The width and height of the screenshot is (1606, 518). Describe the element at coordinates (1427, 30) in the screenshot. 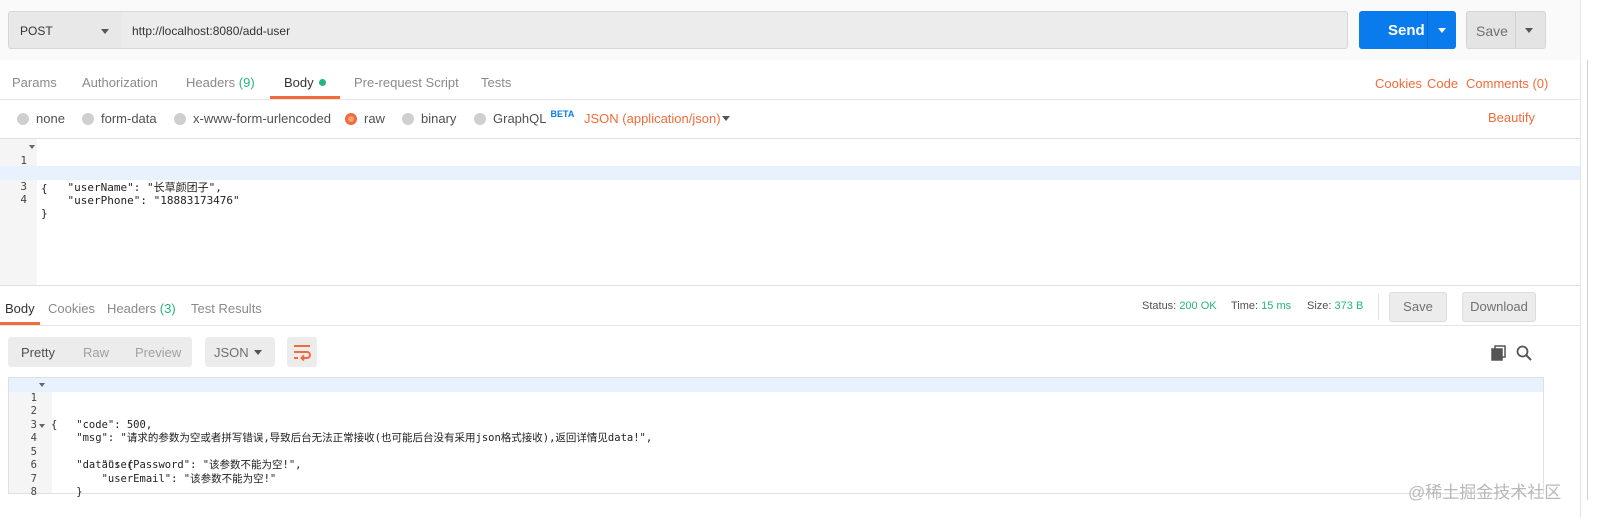

I see `send-divider` at that location.